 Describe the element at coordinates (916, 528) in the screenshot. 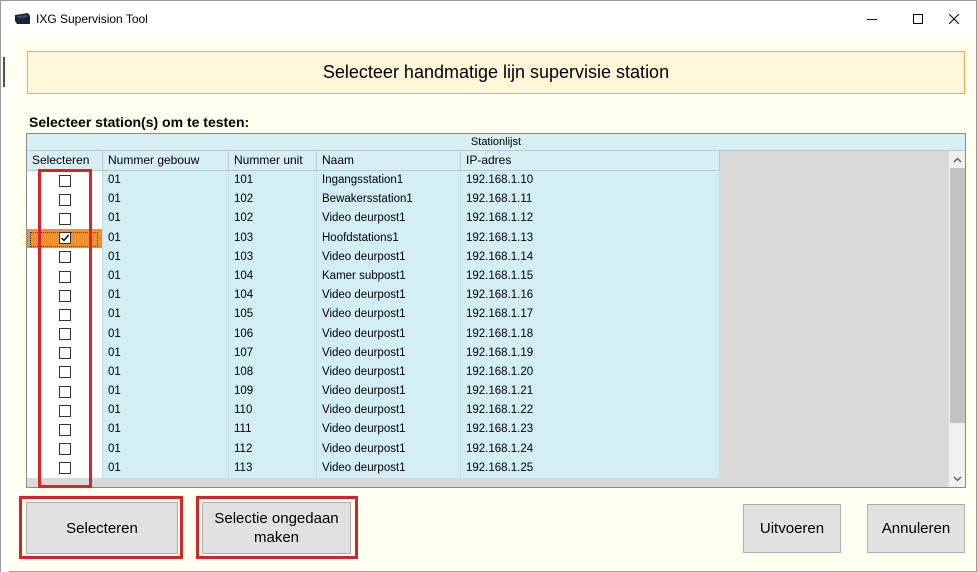

I see `cancel-button: Annuleren` at that location.